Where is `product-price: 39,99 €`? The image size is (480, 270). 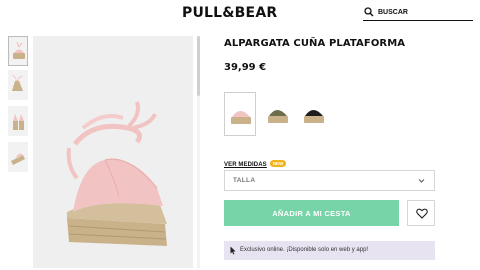 product-price: 39,99 € is located at coordinates (245, 67).